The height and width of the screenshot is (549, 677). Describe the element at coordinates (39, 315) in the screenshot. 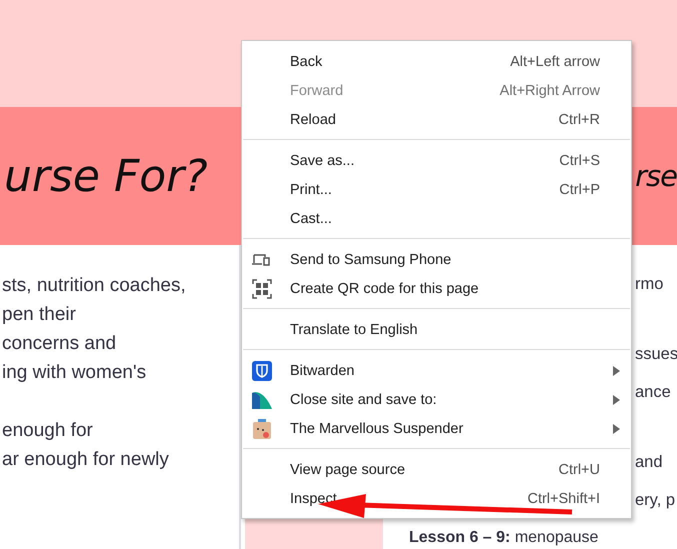

I see `paragraph-line: pen their` at that location.